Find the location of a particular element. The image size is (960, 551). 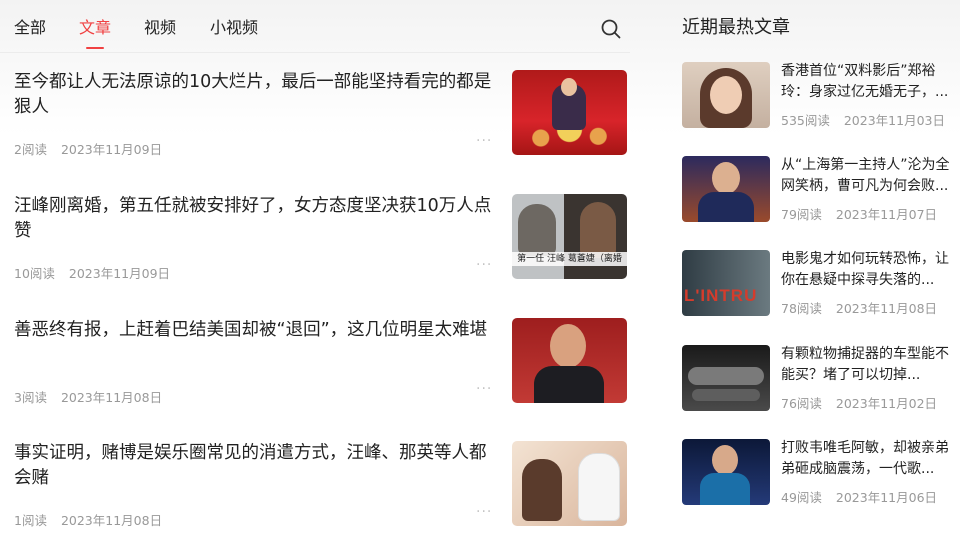

read-count: 2阅读 is located at coordinates (30, 149).